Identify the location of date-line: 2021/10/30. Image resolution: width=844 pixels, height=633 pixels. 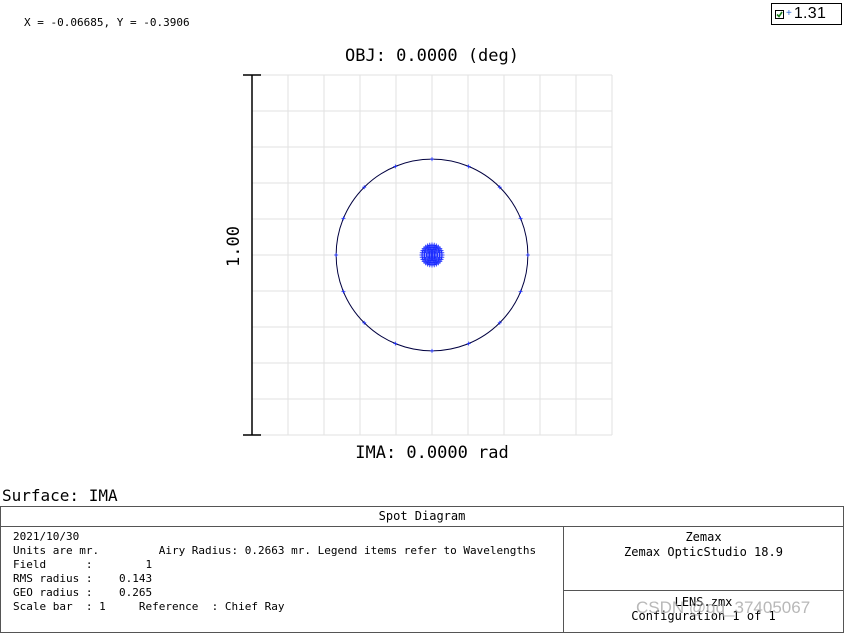
(46, 536).